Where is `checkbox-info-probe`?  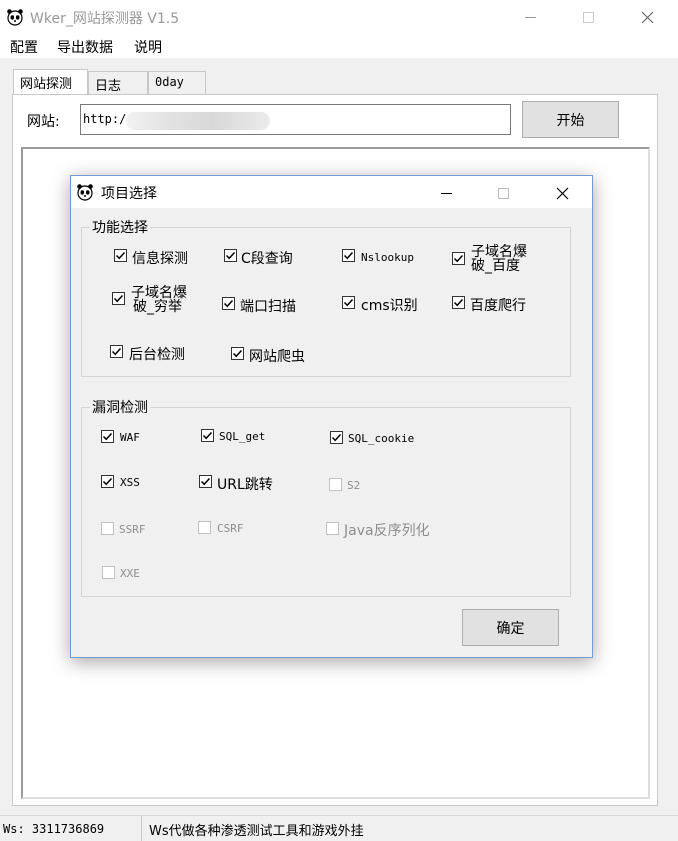
checkbox-info-probe is located at coordinates (120, 255).